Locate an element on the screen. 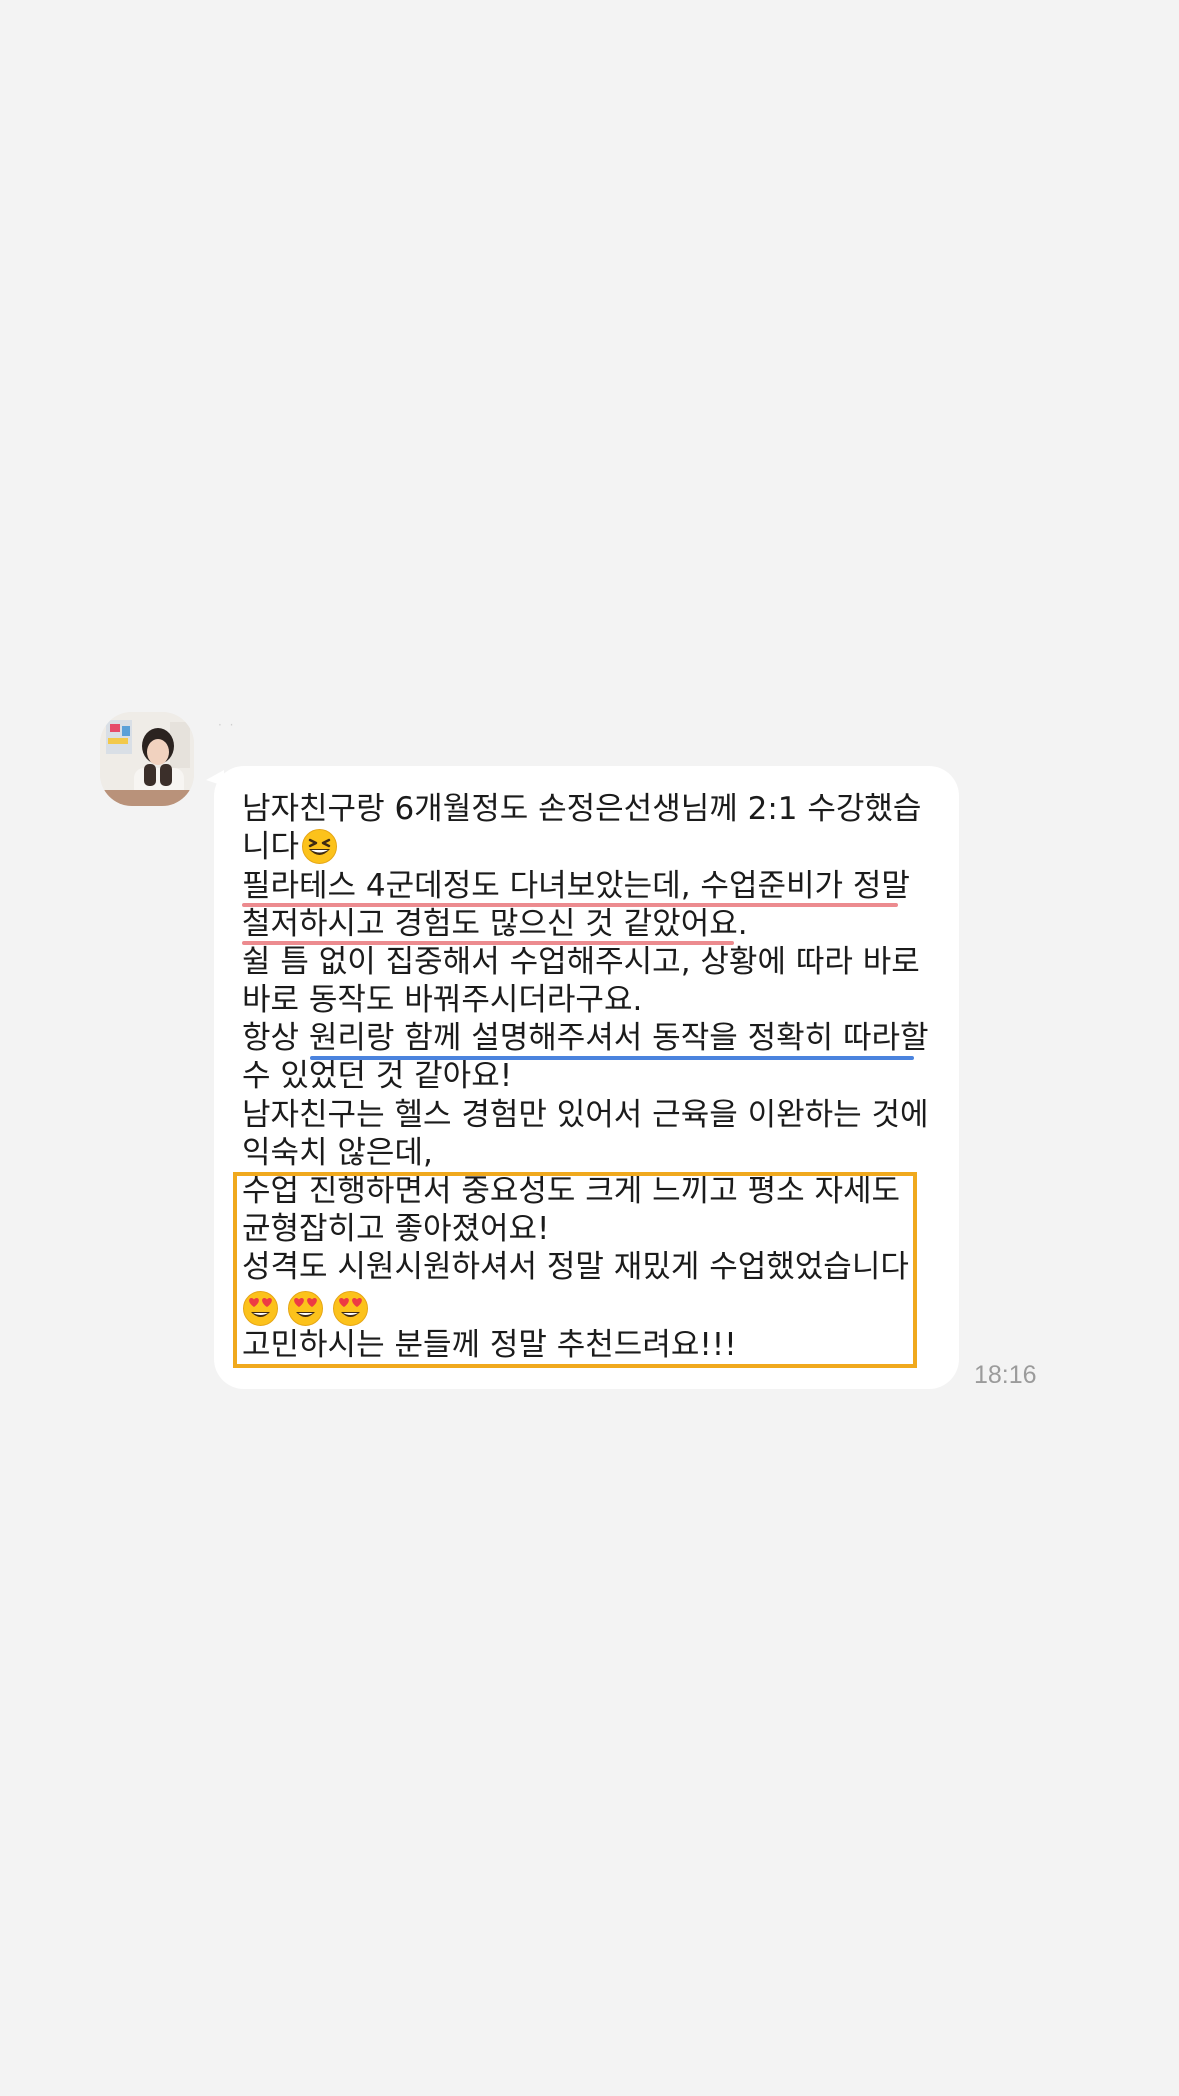 This screenshot has height=2096, width=1179. blue-underline-mark is located at coordinates (612, 1058).